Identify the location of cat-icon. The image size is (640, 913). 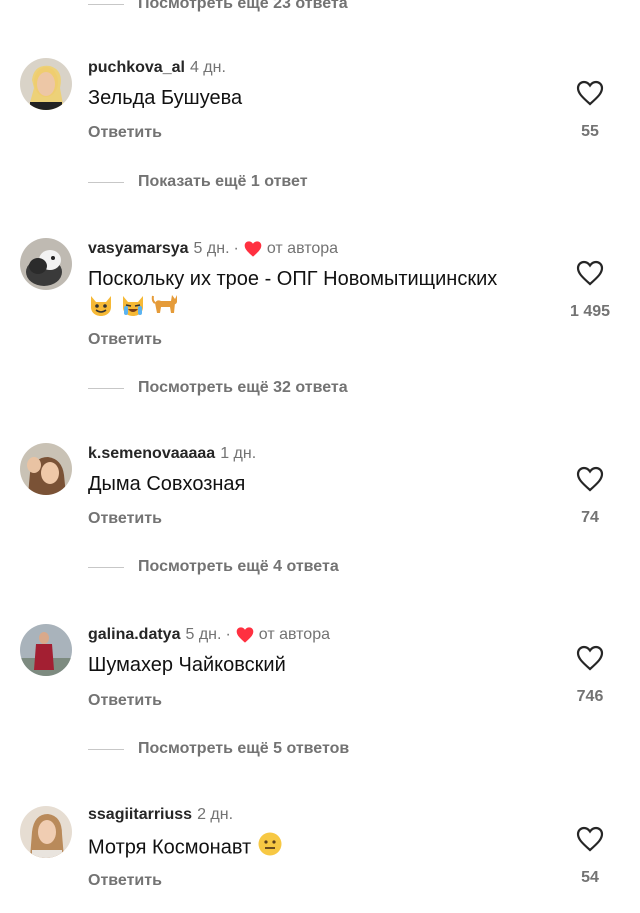
(165, 309).